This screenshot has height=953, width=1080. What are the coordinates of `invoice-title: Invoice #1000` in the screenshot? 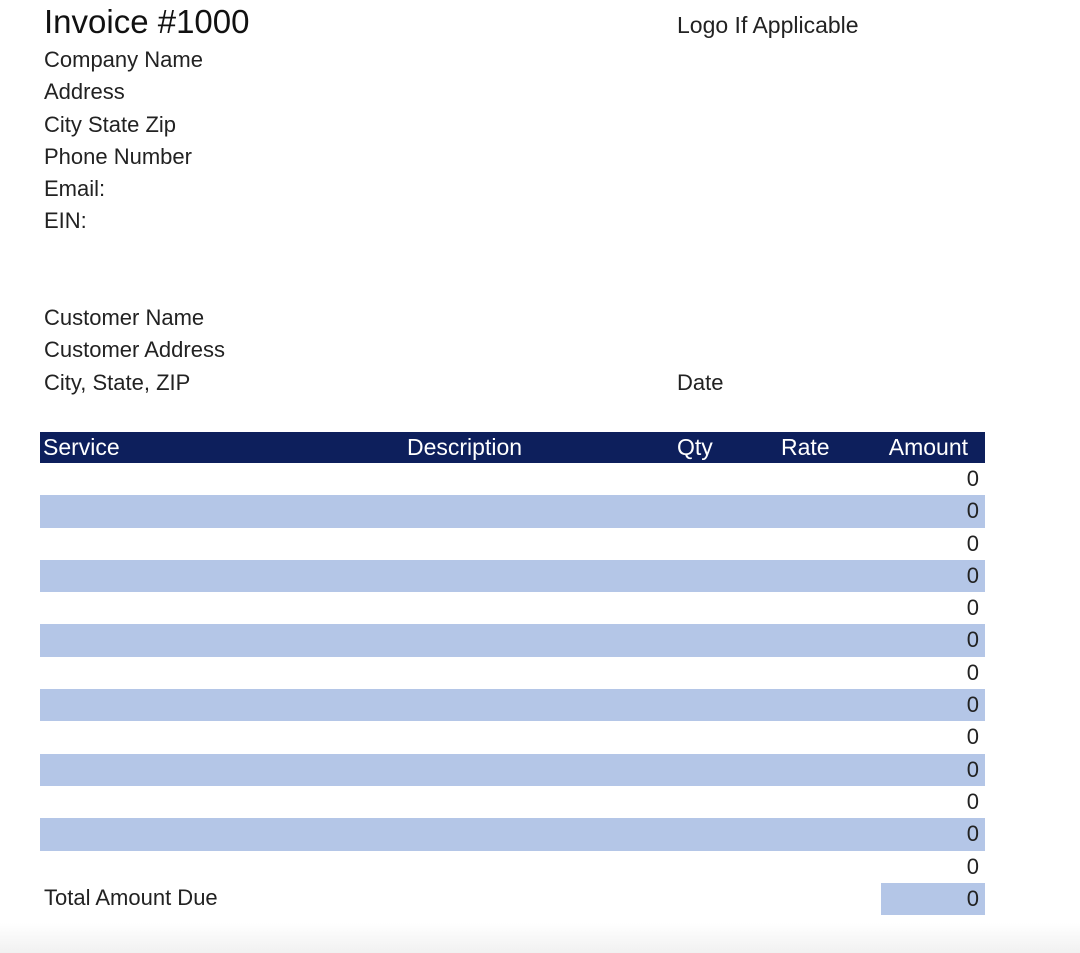 It's located at (147, 21).